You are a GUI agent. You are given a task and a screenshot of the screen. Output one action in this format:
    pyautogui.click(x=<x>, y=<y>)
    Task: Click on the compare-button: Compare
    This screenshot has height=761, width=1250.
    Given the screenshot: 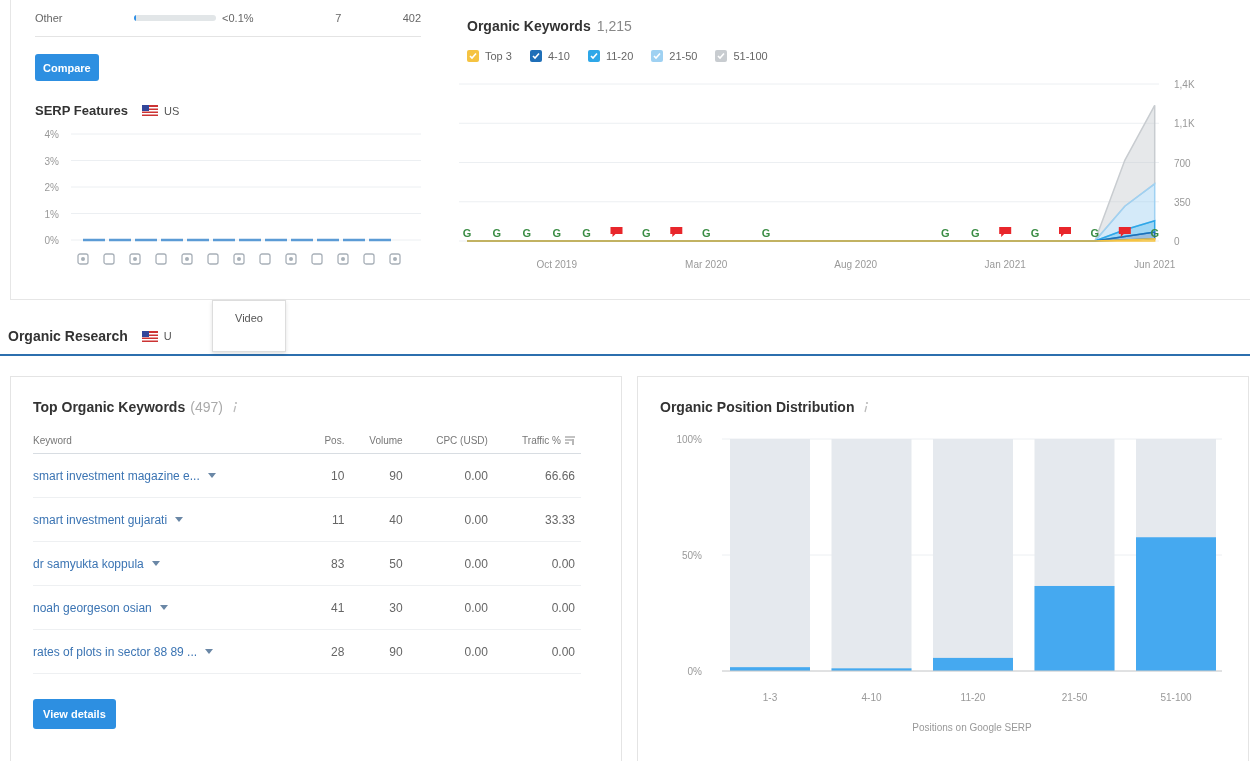 What is the action you would take?
    pyautogui.click(x=67, y=67)
    